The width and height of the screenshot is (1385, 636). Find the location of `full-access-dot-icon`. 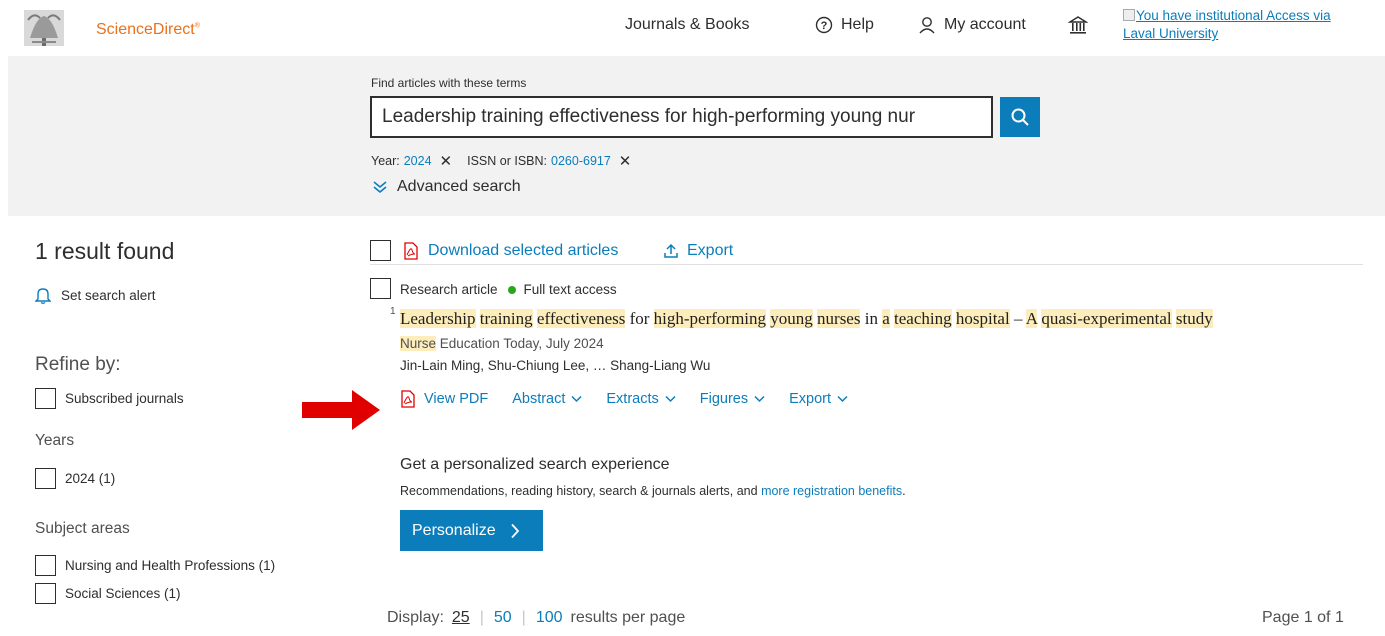

full-access-dot-icon is located at coordinates (511, 289).